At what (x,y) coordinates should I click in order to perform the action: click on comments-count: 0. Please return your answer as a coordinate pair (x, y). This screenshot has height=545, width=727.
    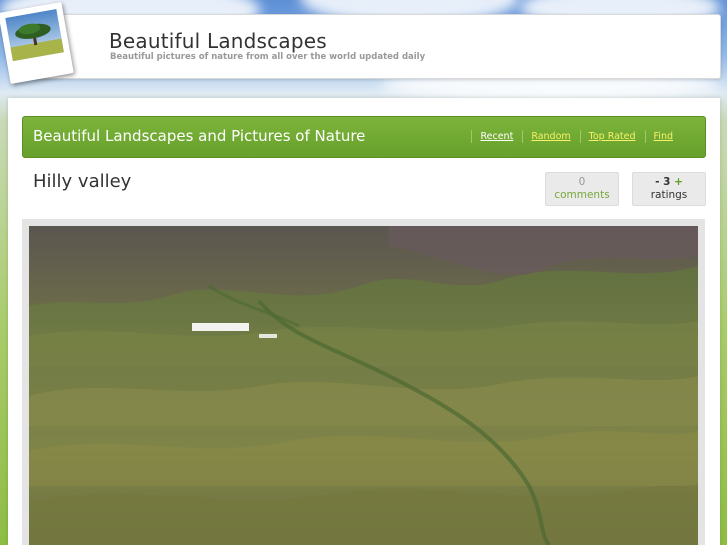
    Looking at the image, I should click on (582, 182).